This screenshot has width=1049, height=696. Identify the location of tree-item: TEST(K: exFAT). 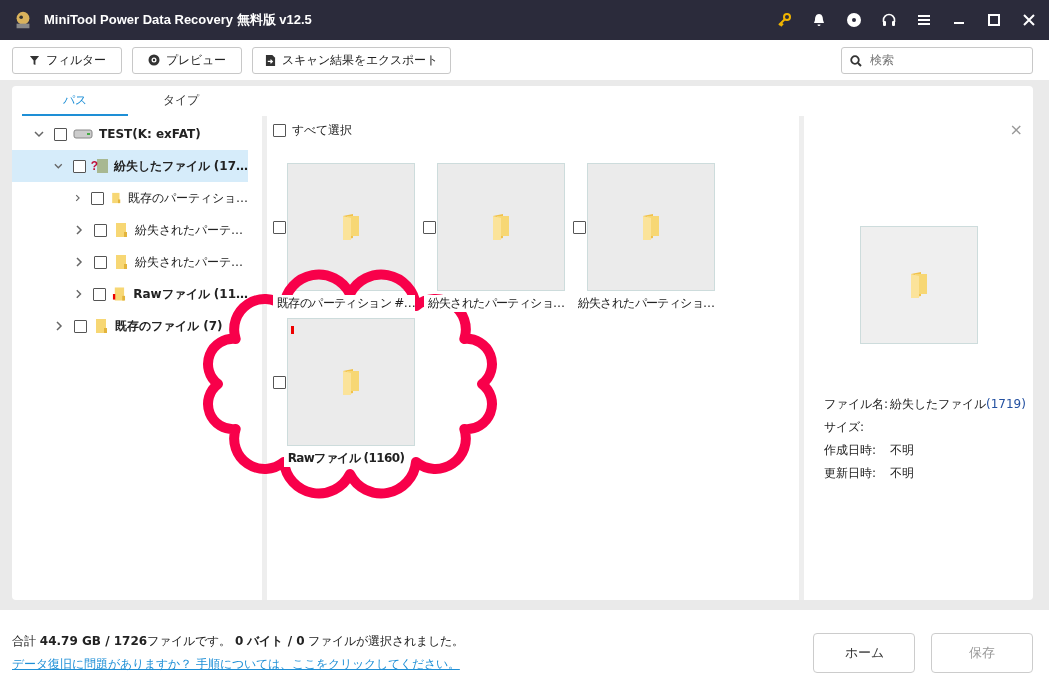
(130, 134).